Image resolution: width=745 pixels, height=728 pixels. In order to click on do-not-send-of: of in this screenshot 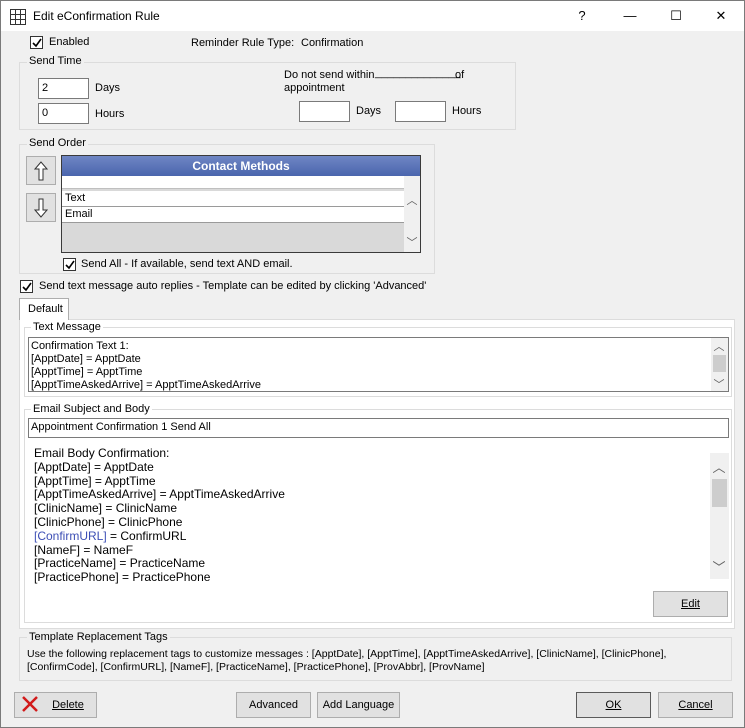, I will do `click(460, 75)`.